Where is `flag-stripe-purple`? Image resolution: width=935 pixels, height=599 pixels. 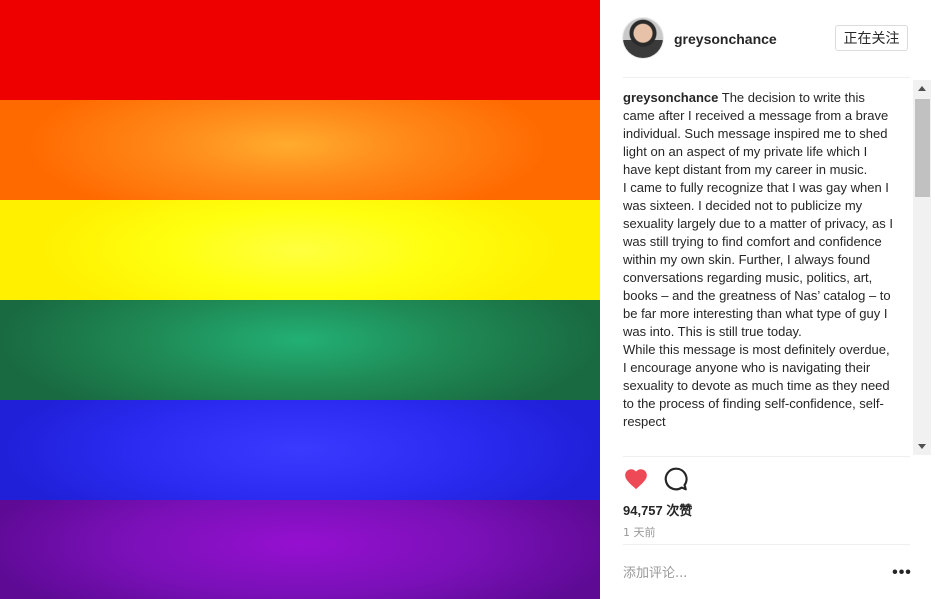 flag-stripe-purple is located at coordinates (300, 549).